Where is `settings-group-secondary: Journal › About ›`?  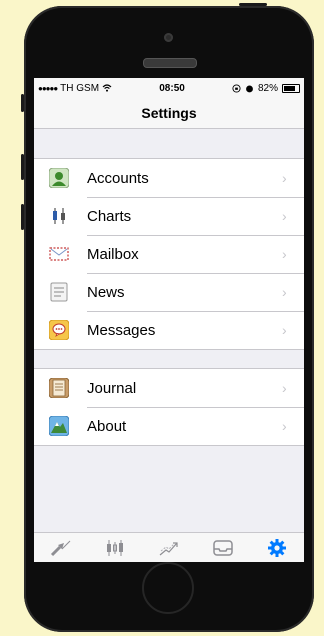 settings-group-secondary: Journal › About › is located at coordinates (169, 407).